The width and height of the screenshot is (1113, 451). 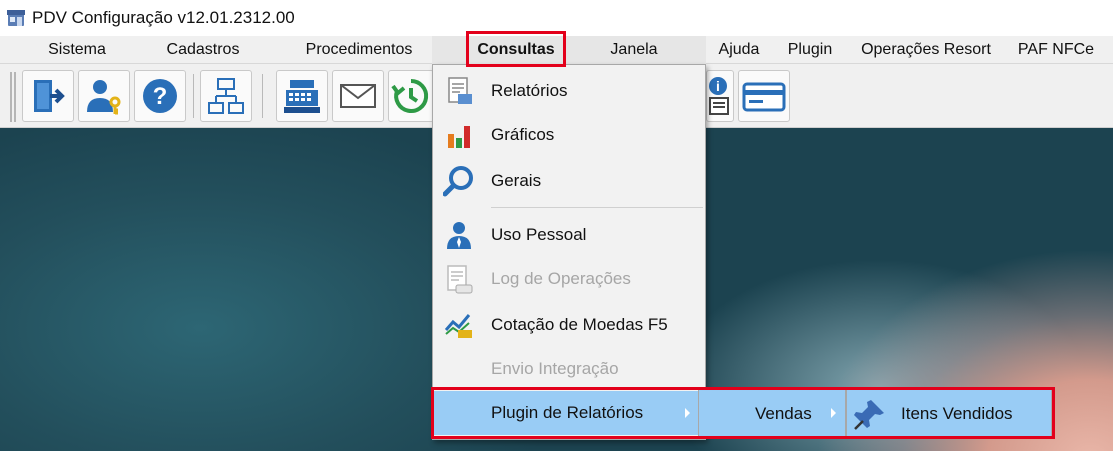 I want to click on cash-register-icon, so click(x=302, y=96).